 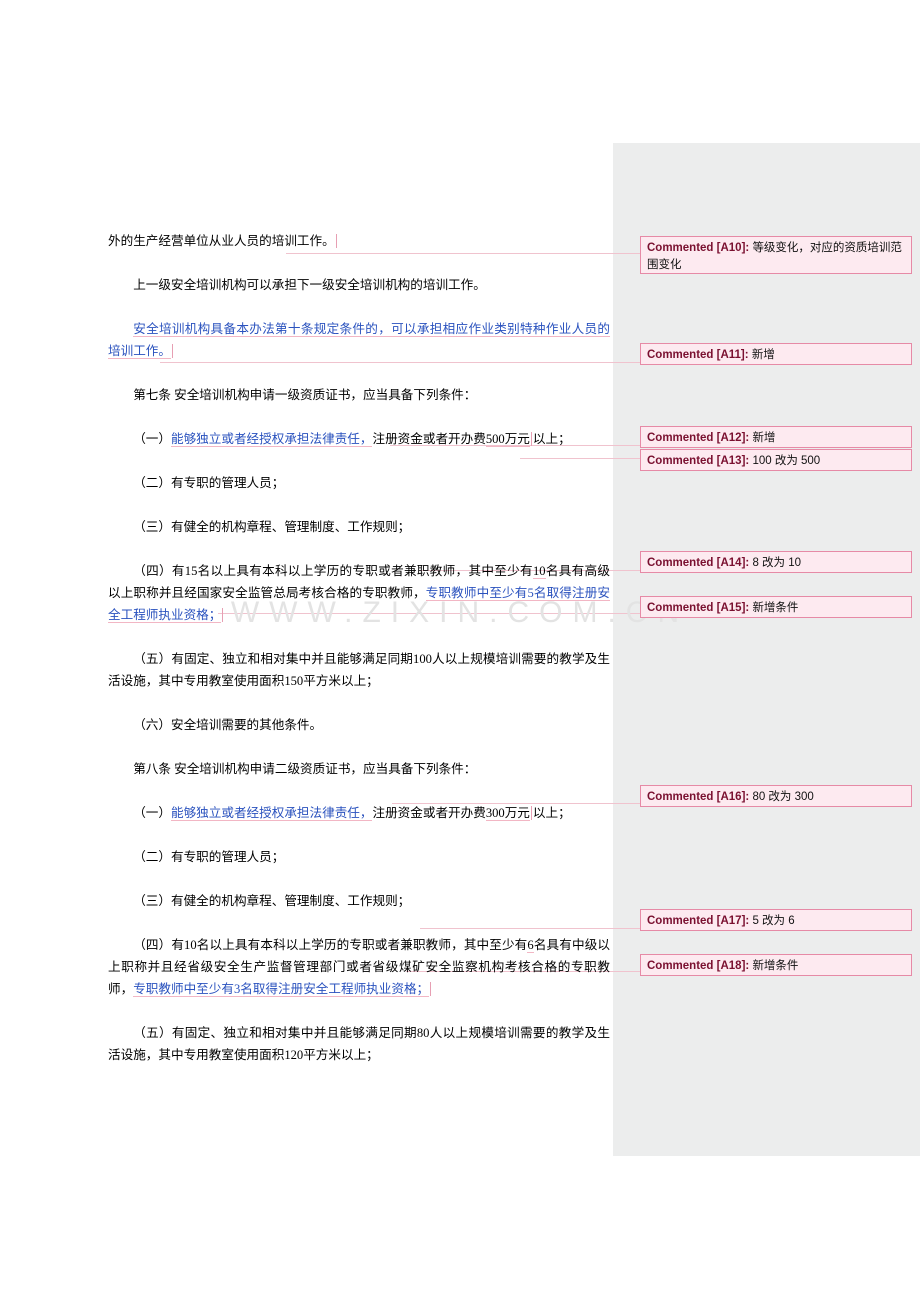 What do you see at coordinates (507, 439) in the screenshot?
I see `revised-number: 500万元` at bounding box center [507, 439].